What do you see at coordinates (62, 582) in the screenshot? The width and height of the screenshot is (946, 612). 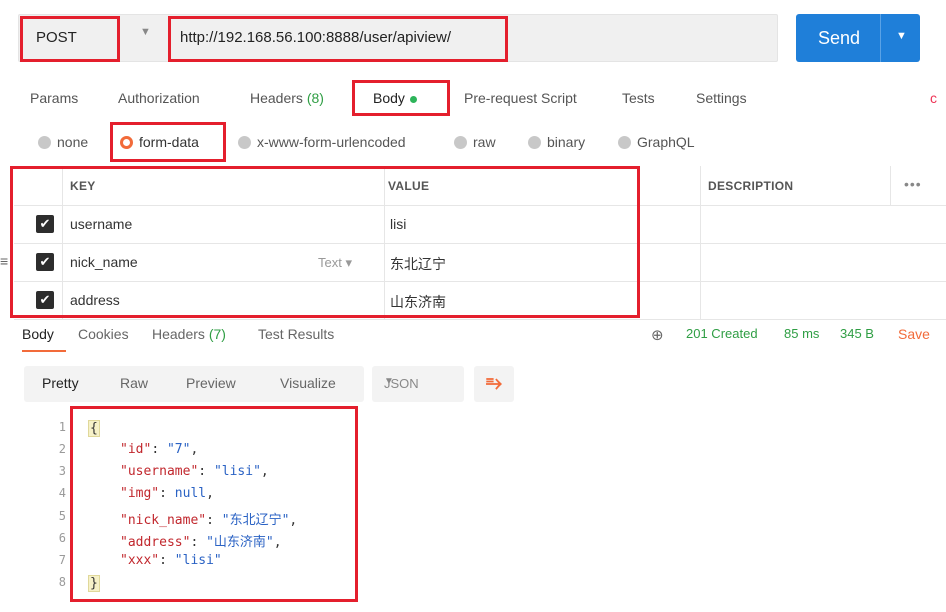 I see `line-number: 8` at bounding box center [62, 582].